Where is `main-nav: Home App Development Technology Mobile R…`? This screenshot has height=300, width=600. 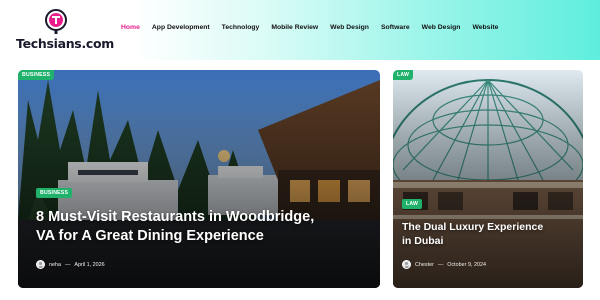 main-nav: Home App Development Technology Mobile R… is located at coordinates (309, 29).